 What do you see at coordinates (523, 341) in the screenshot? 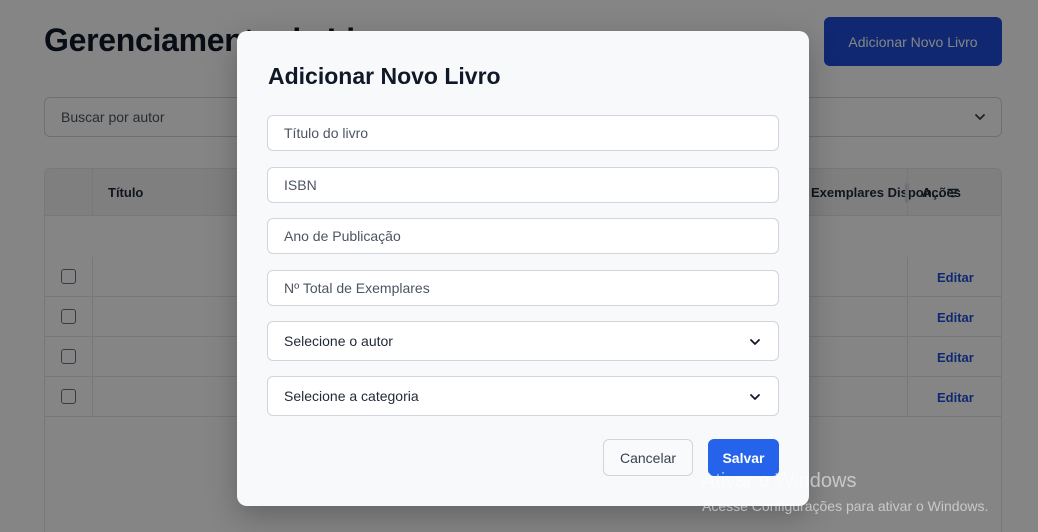
I see `author-select: Selecione o autor` at bounding box center [523, 341].